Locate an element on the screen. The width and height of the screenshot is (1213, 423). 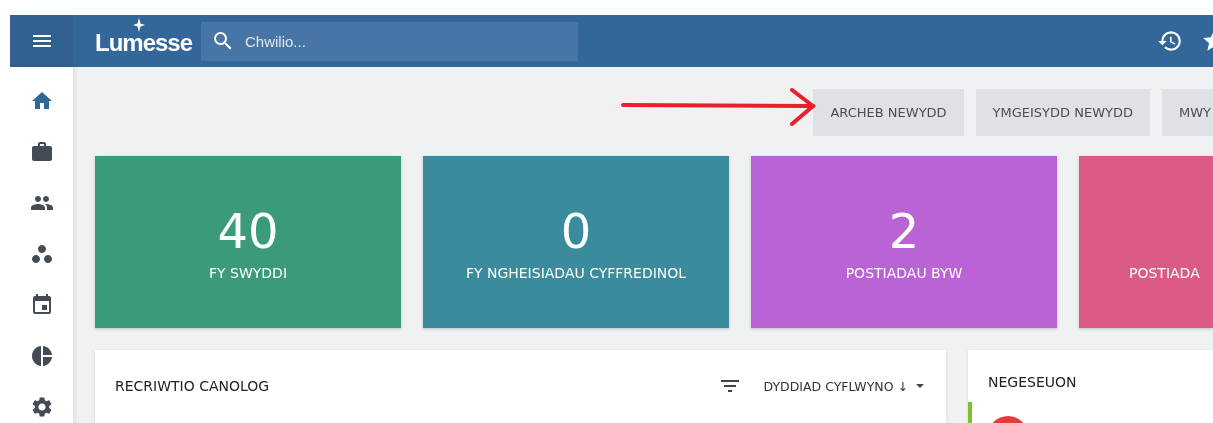
tile-label: FY SWYDDI is located at coordinates (248, 273).